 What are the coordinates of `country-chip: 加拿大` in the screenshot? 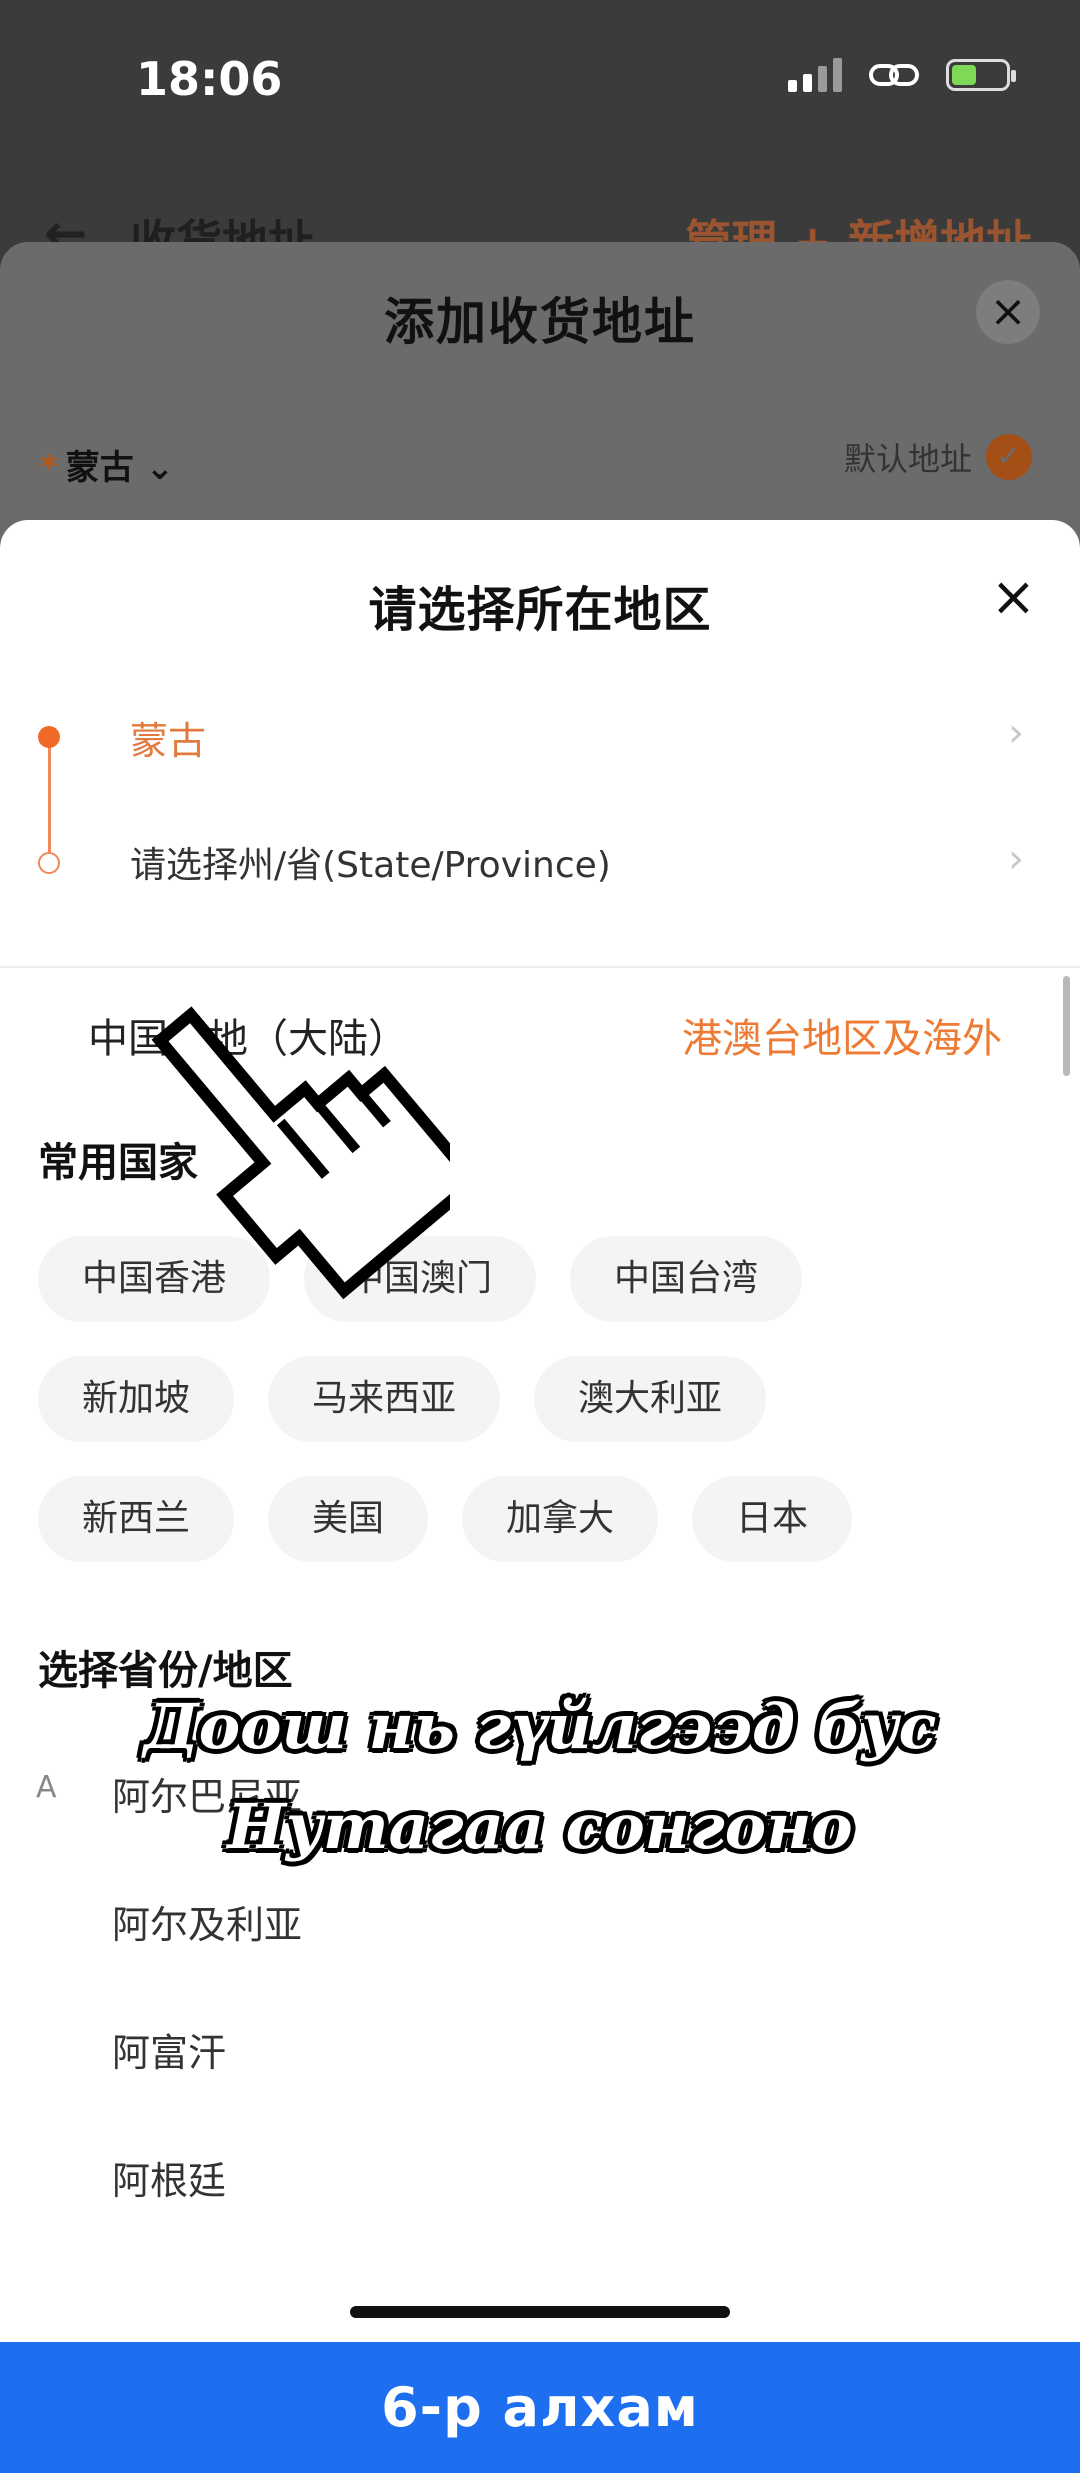 It's located at (560, 1519).